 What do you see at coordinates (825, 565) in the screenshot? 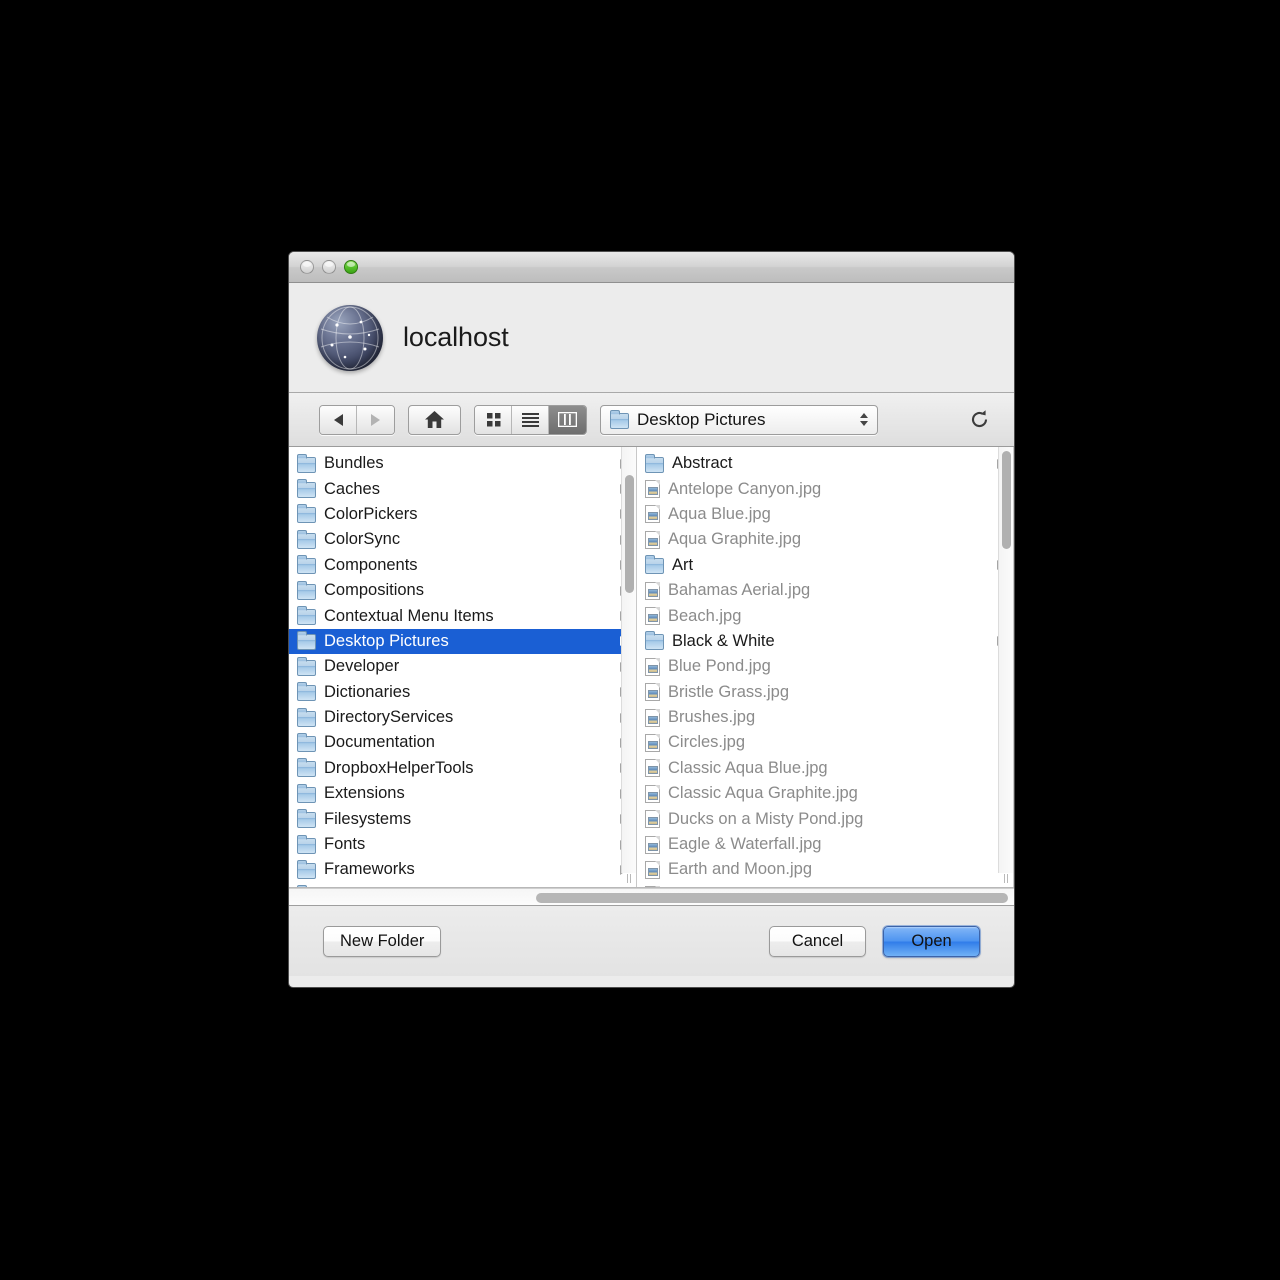
I see `list-item: Art` at bounding box center [825, 565].